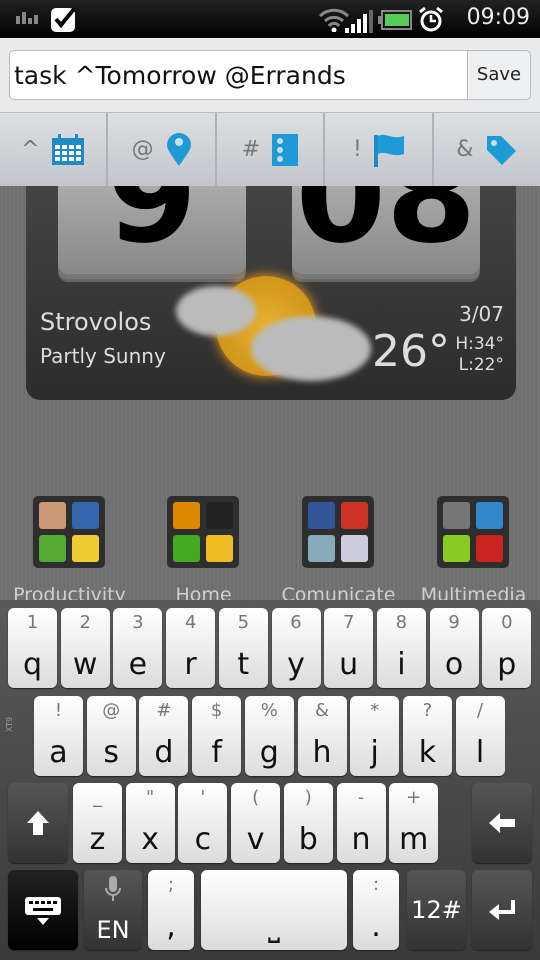 The image size is (540, 960). I want to click on key-hint: $, so click(216, 710).